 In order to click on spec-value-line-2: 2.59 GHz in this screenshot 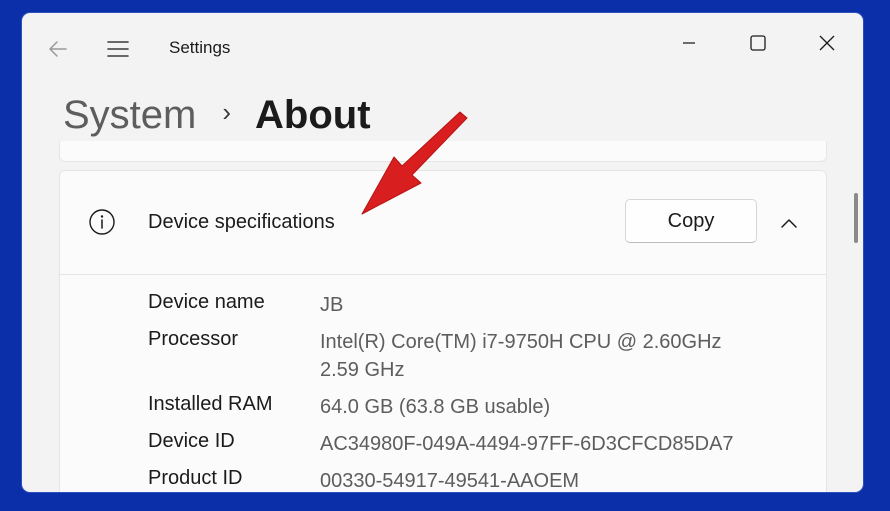, I will do `click(362, 370)`.